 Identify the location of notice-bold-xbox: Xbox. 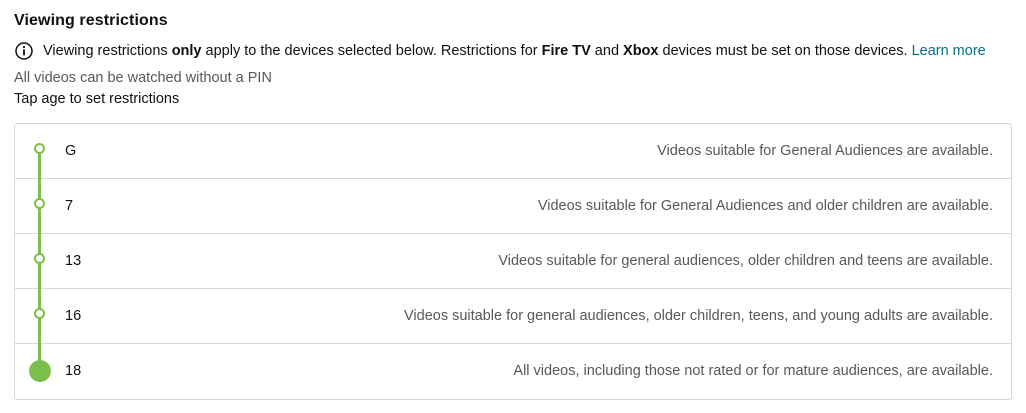
(641, 51).